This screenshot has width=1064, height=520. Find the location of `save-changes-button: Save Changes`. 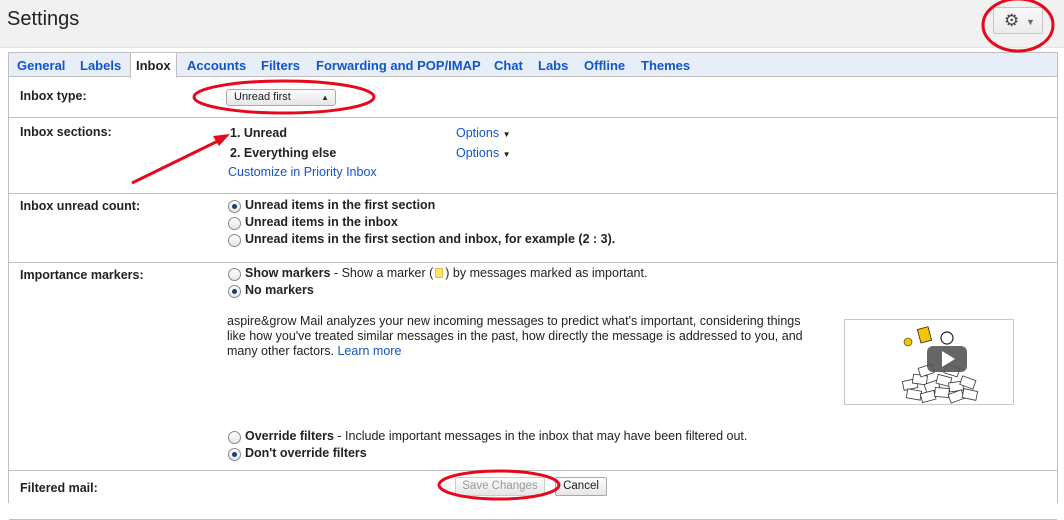

save-changes-button: Save Changes is located at coordinates (500, 486).